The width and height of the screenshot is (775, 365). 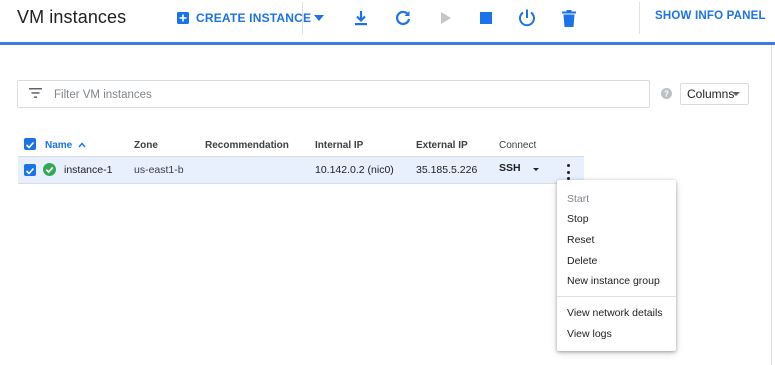 What do you see at coordinates (711, 94) in the screenshot?
I see `columns-label: Columns` at bounding box center [711, 94].